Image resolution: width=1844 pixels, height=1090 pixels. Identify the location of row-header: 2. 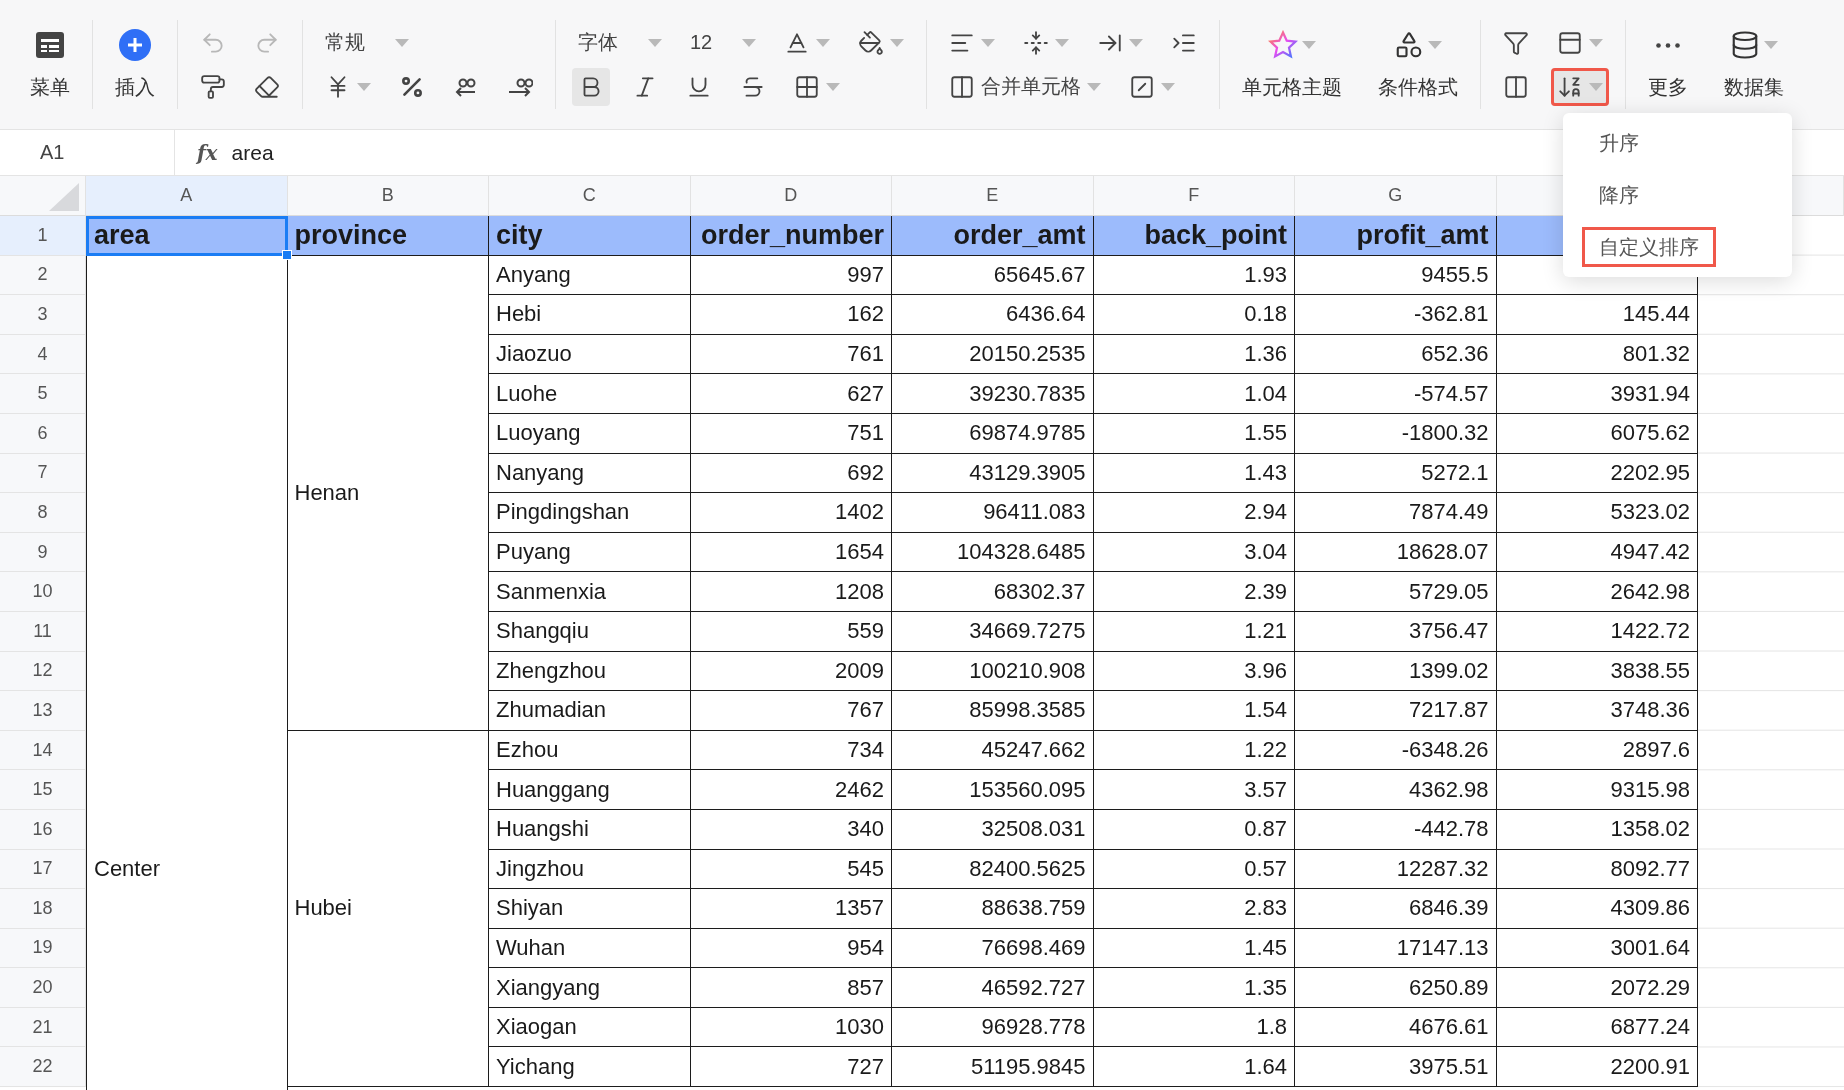
(43, 275).